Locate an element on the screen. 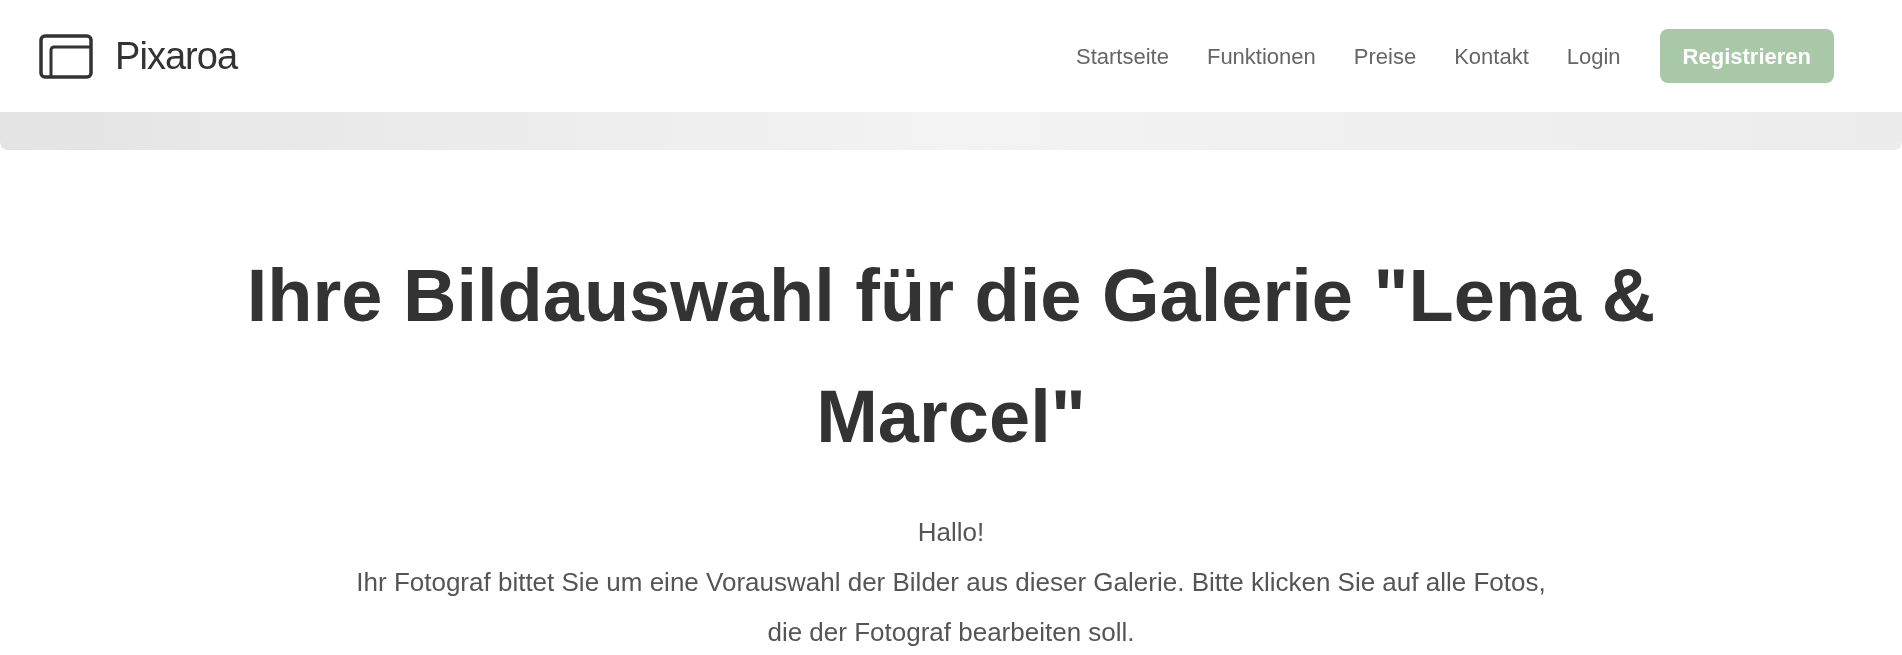  logo-icon is located at coordinates (66, 56).